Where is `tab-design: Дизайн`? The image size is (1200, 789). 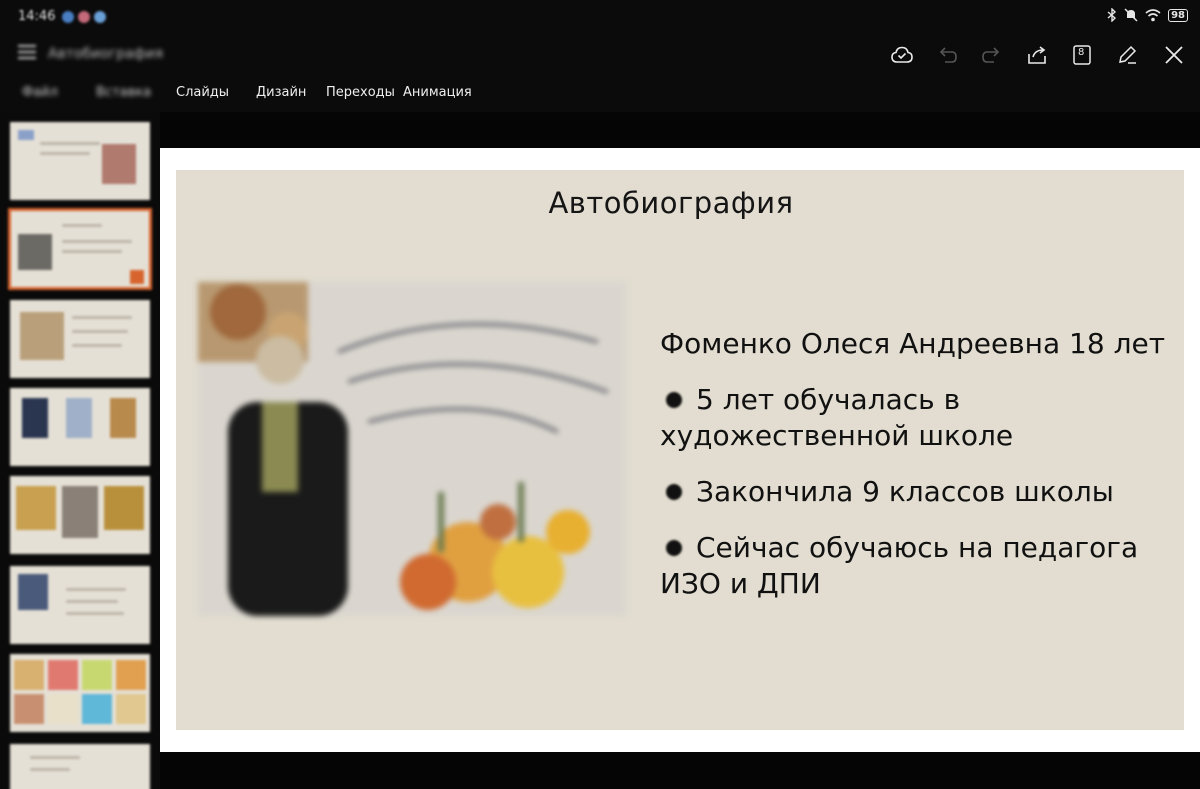 tab-design: Дизайн is located at coordinates (281, 92).